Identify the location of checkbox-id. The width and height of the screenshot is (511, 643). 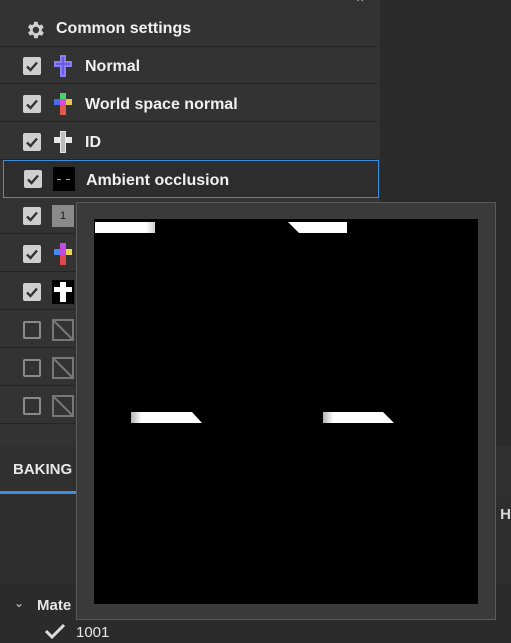
(32, 141).